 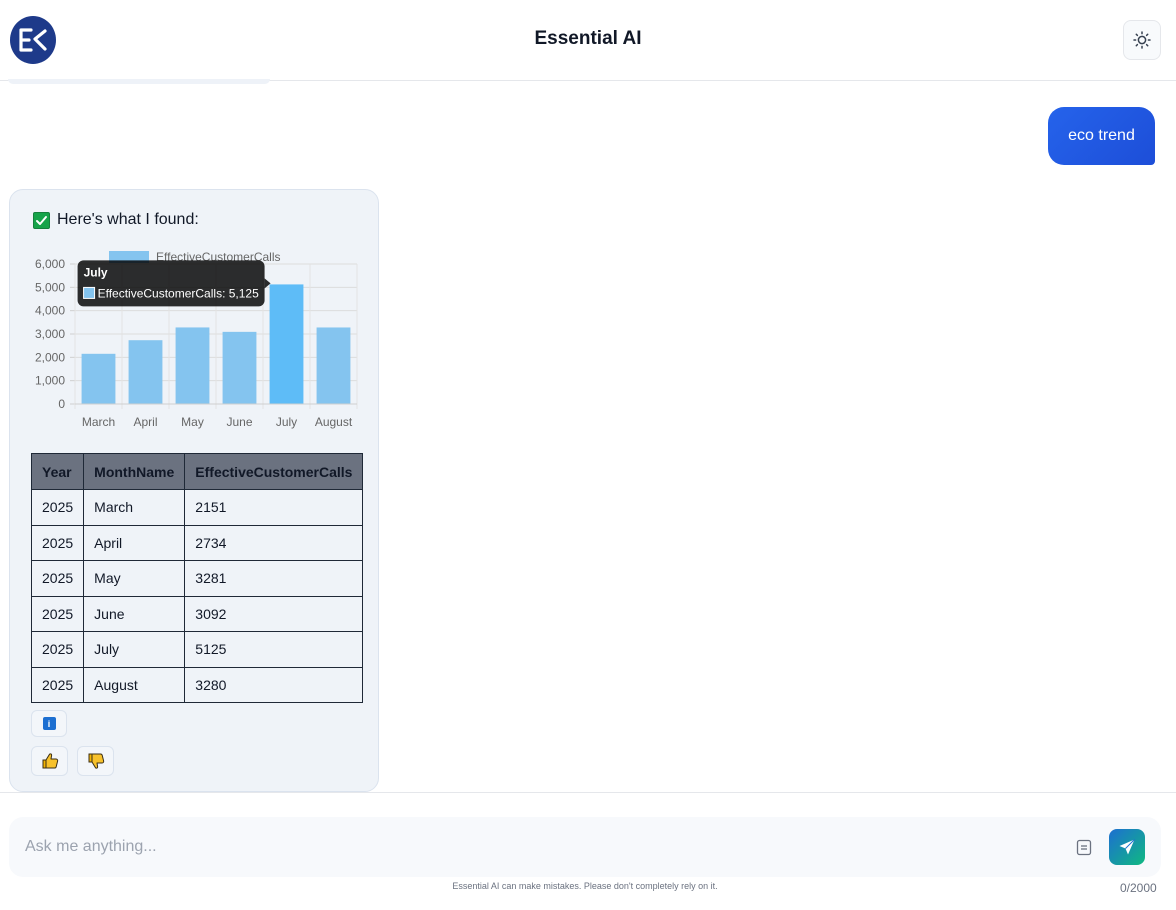 I want to click on x-tick-label: August, so click(x=334, y=422).